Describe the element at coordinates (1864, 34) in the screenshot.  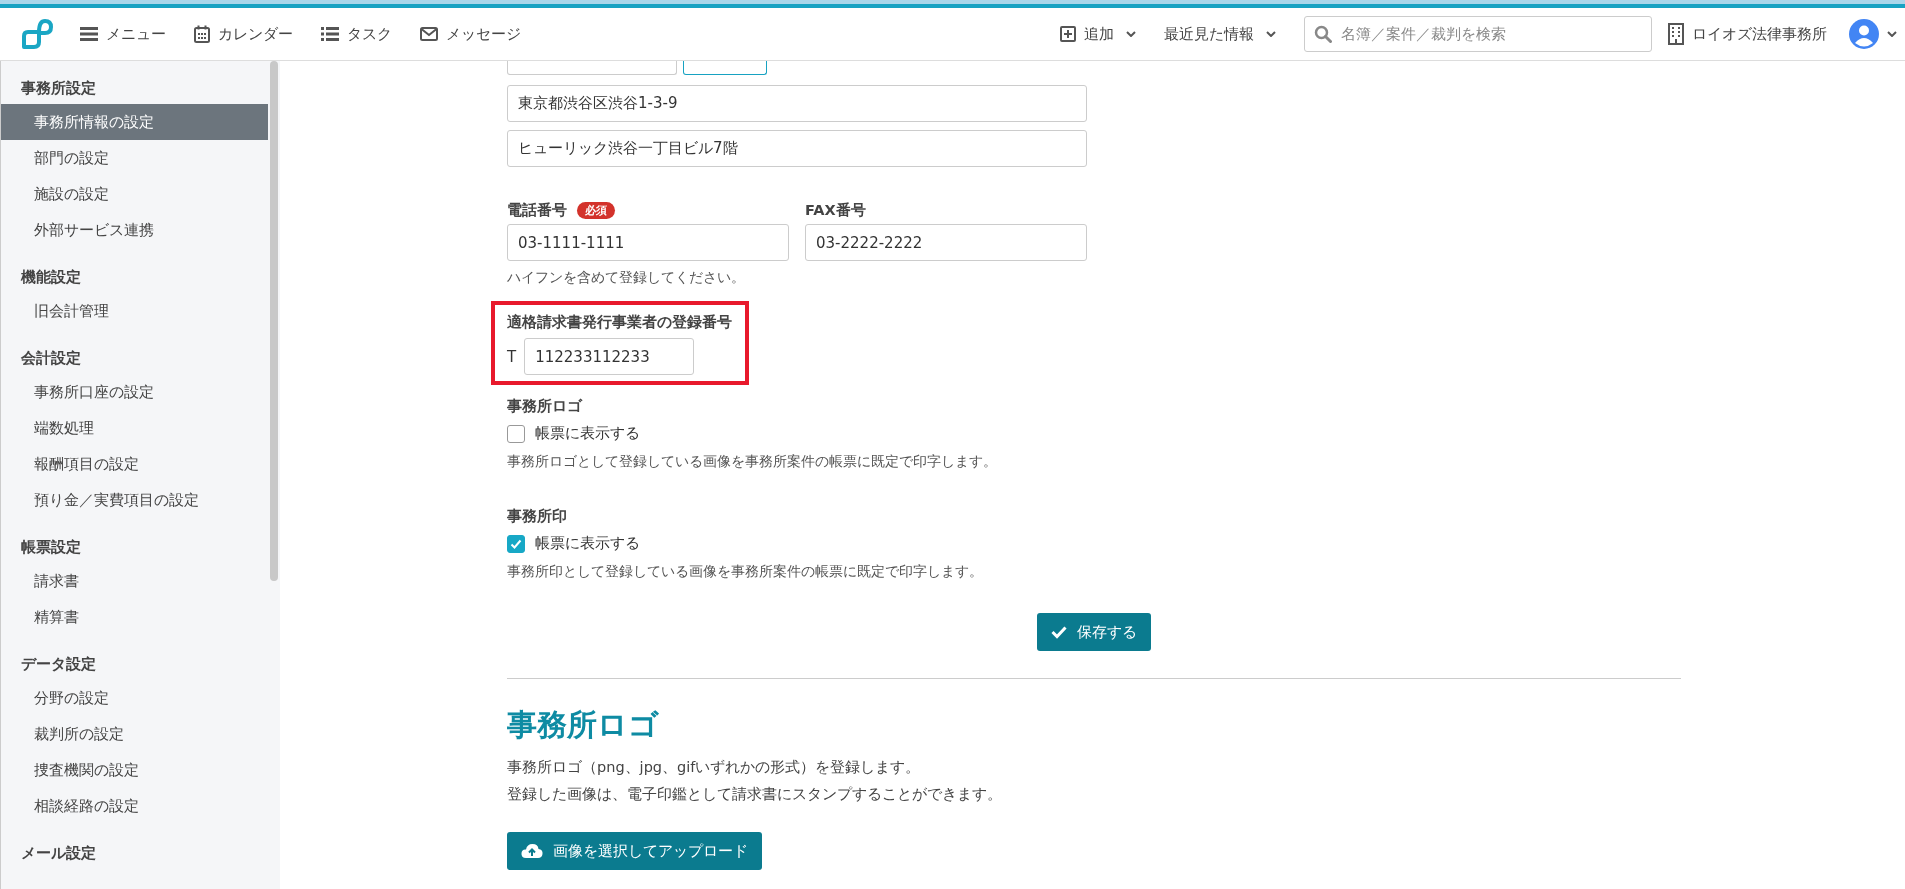
I see `avatar-icon` at that location.